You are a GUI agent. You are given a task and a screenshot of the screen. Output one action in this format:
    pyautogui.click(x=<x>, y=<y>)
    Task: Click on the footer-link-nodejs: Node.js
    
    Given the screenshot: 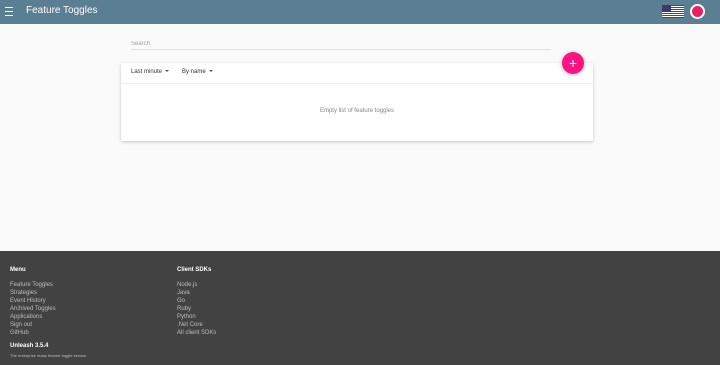 What is the action you would take?
    pyautogui.click(x=187, y=285)
    